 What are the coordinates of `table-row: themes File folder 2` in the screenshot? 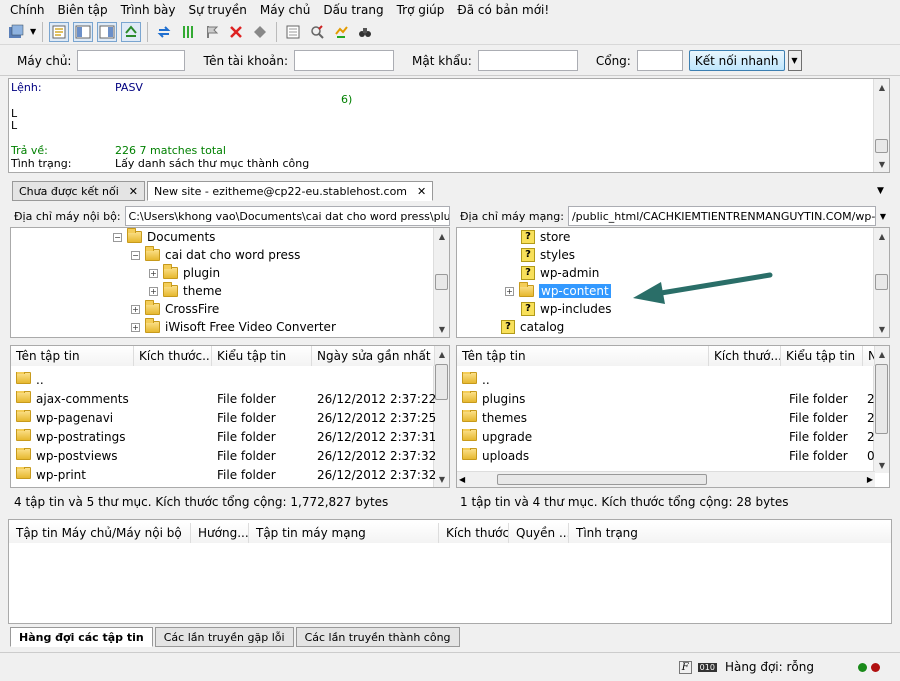 It's located at (666, 417).